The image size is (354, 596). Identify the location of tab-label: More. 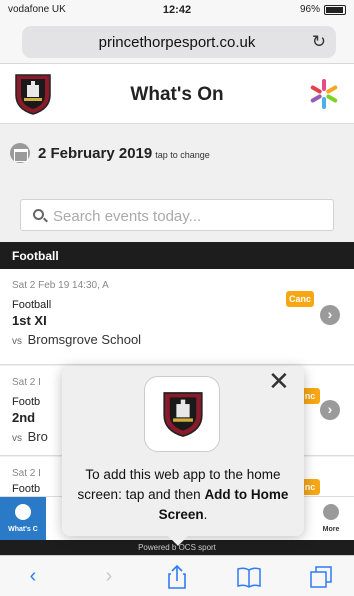
(331, 529).